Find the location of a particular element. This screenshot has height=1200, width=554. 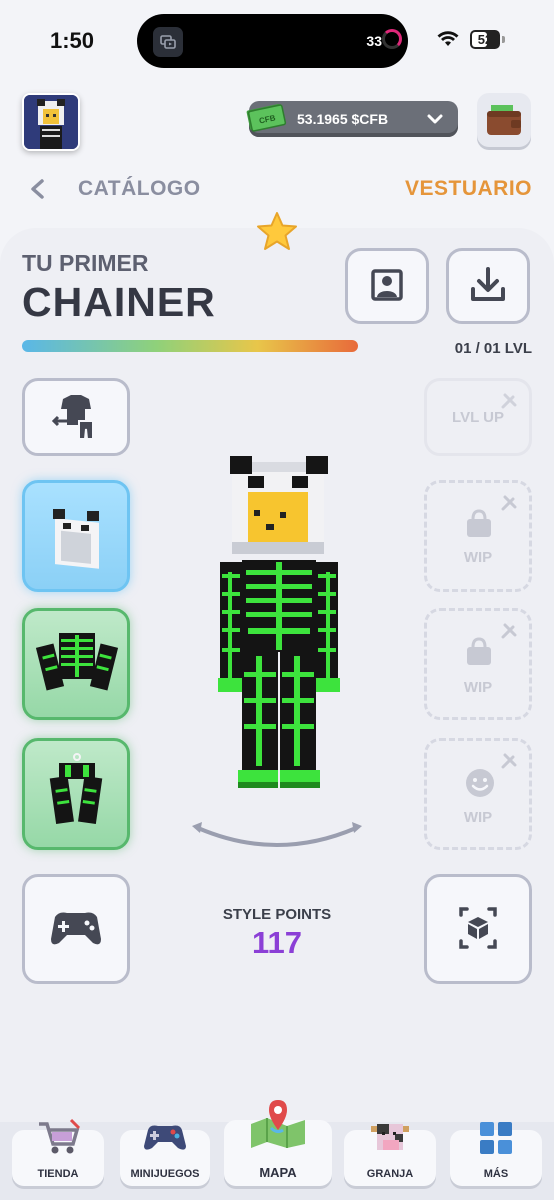

battery-indicator: 52 is located at coordinates (485, 39).